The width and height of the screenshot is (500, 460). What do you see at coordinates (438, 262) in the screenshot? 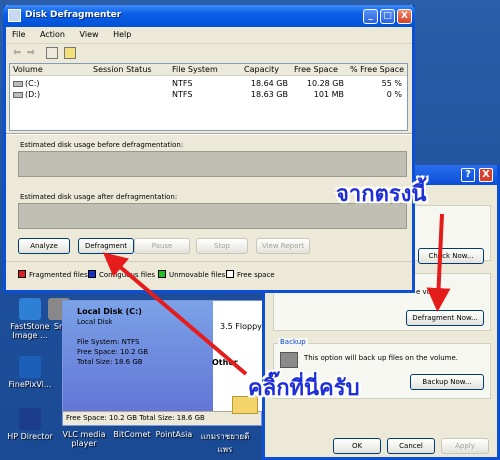
I see `arrow-to-defragment-now-button` at bounding box center [438, 262].